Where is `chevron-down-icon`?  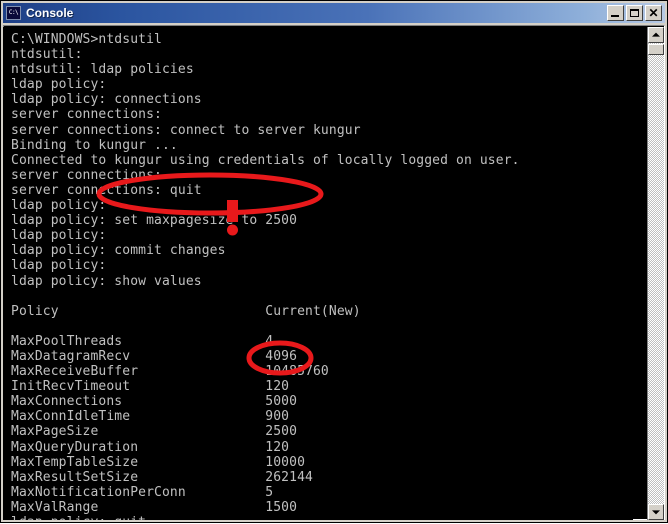
chevron-down-icon is located at coordinates (656, 512).